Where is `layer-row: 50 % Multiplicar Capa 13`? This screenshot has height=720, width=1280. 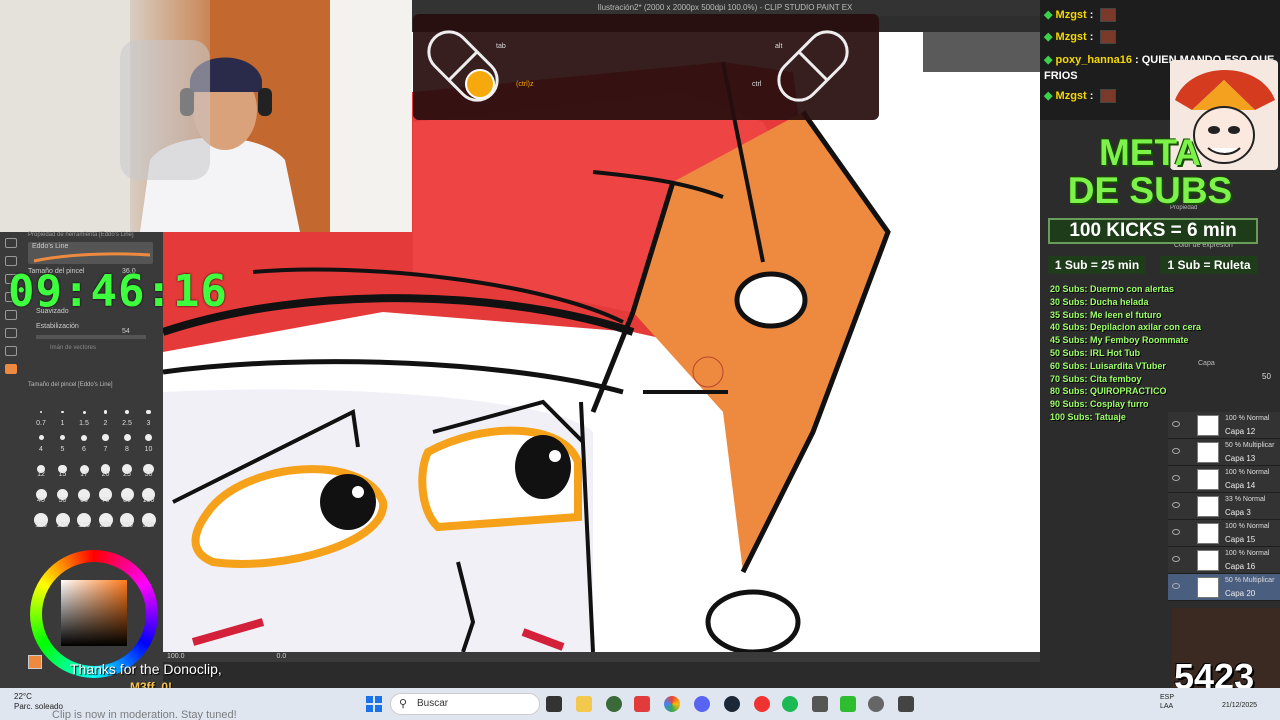
layer-row: 50 % Multiplicar Capa 13 is located at coordinates (1224, 452).